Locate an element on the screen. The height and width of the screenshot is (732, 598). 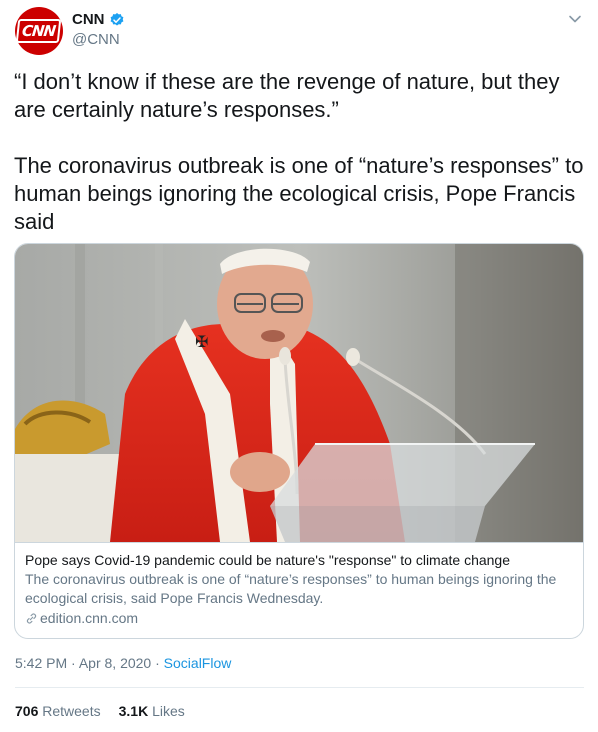
tweet-time: 5:42 PM is located at coordinates (41, 663).